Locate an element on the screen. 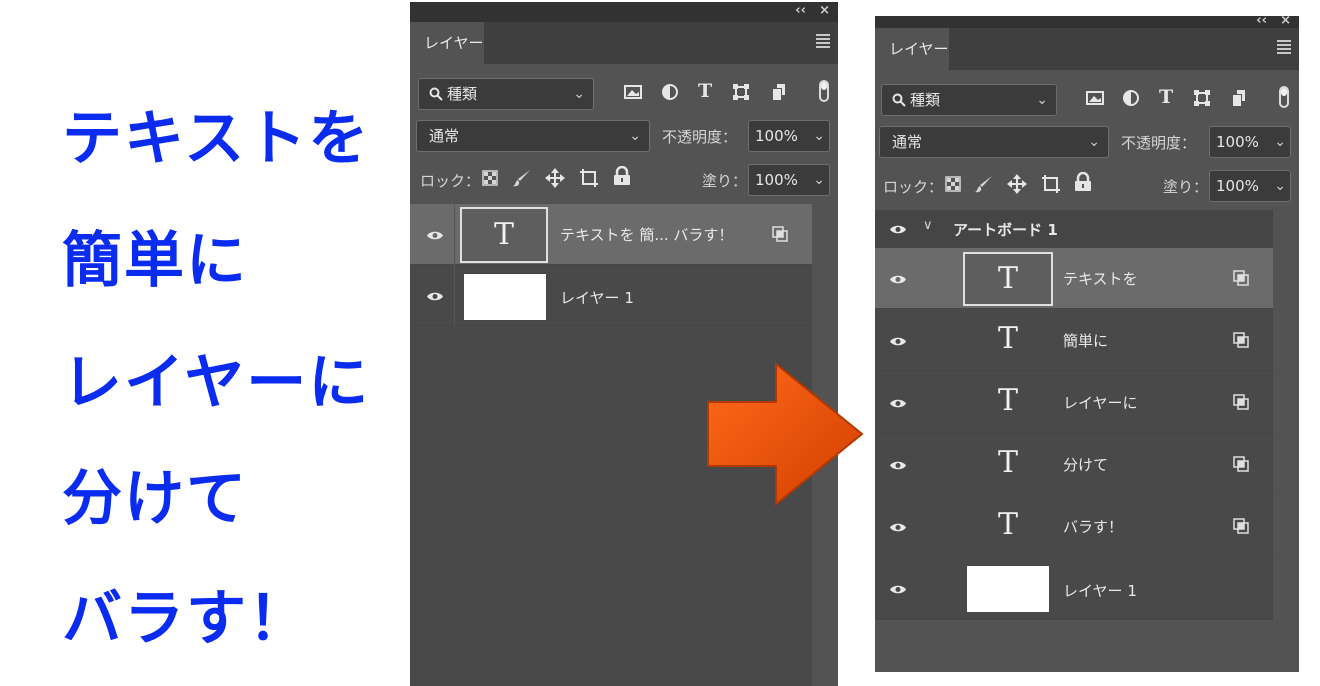 The image size is (1320, 686). layer-name: テキストを is located at coordinates (1100, 278).